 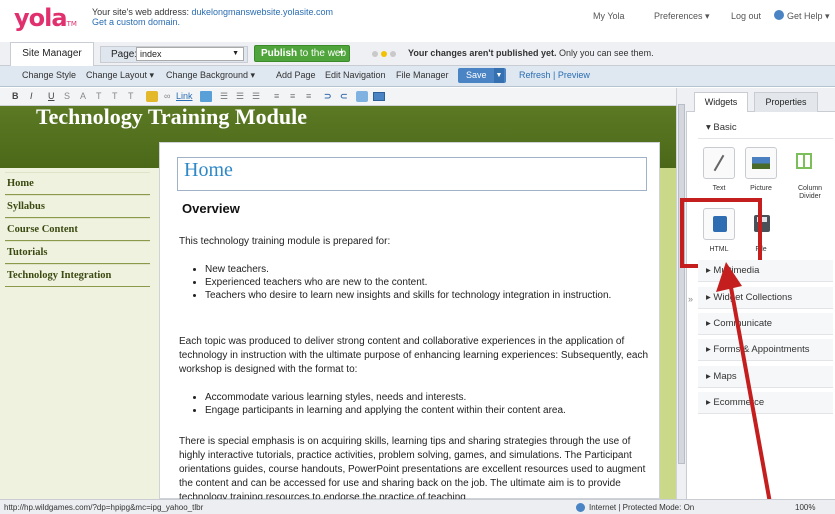 I want to click on indent-icon: ☰, so click(x=256, y=96).